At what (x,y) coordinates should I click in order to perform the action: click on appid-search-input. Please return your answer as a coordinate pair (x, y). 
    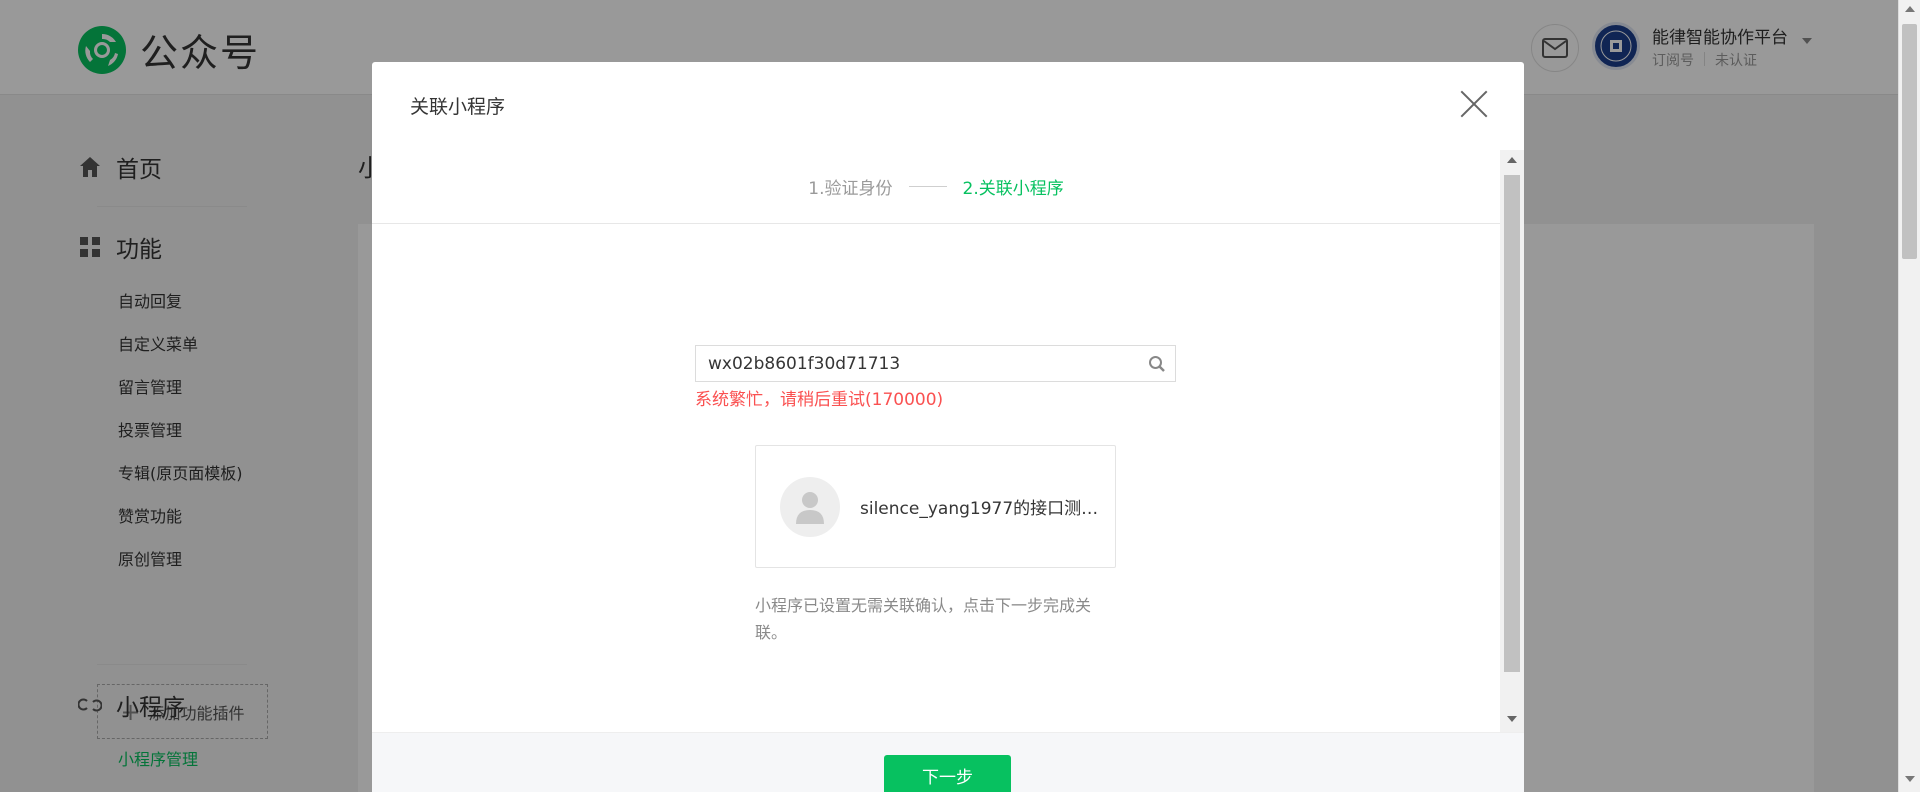
    Looking at the image, I should click on (917, 363).